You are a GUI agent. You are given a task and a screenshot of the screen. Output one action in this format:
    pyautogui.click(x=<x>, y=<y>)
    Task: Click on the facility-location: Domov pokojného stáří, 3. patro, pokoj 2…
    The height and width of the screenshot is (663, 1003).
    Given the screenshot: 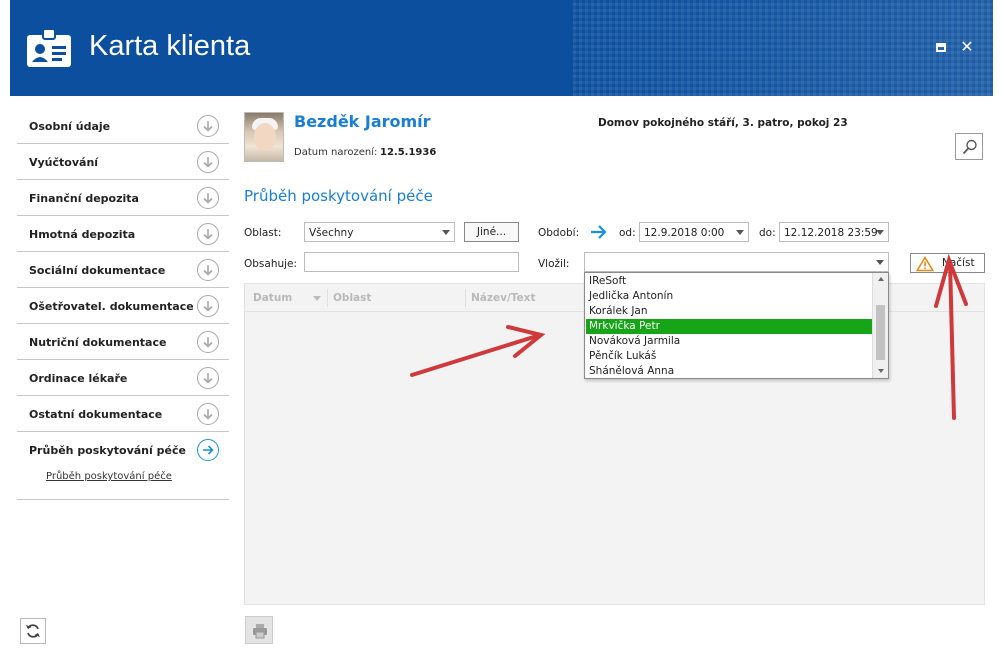 What is the action you would take?
    pyautogui.click(x=723, y=123)
    